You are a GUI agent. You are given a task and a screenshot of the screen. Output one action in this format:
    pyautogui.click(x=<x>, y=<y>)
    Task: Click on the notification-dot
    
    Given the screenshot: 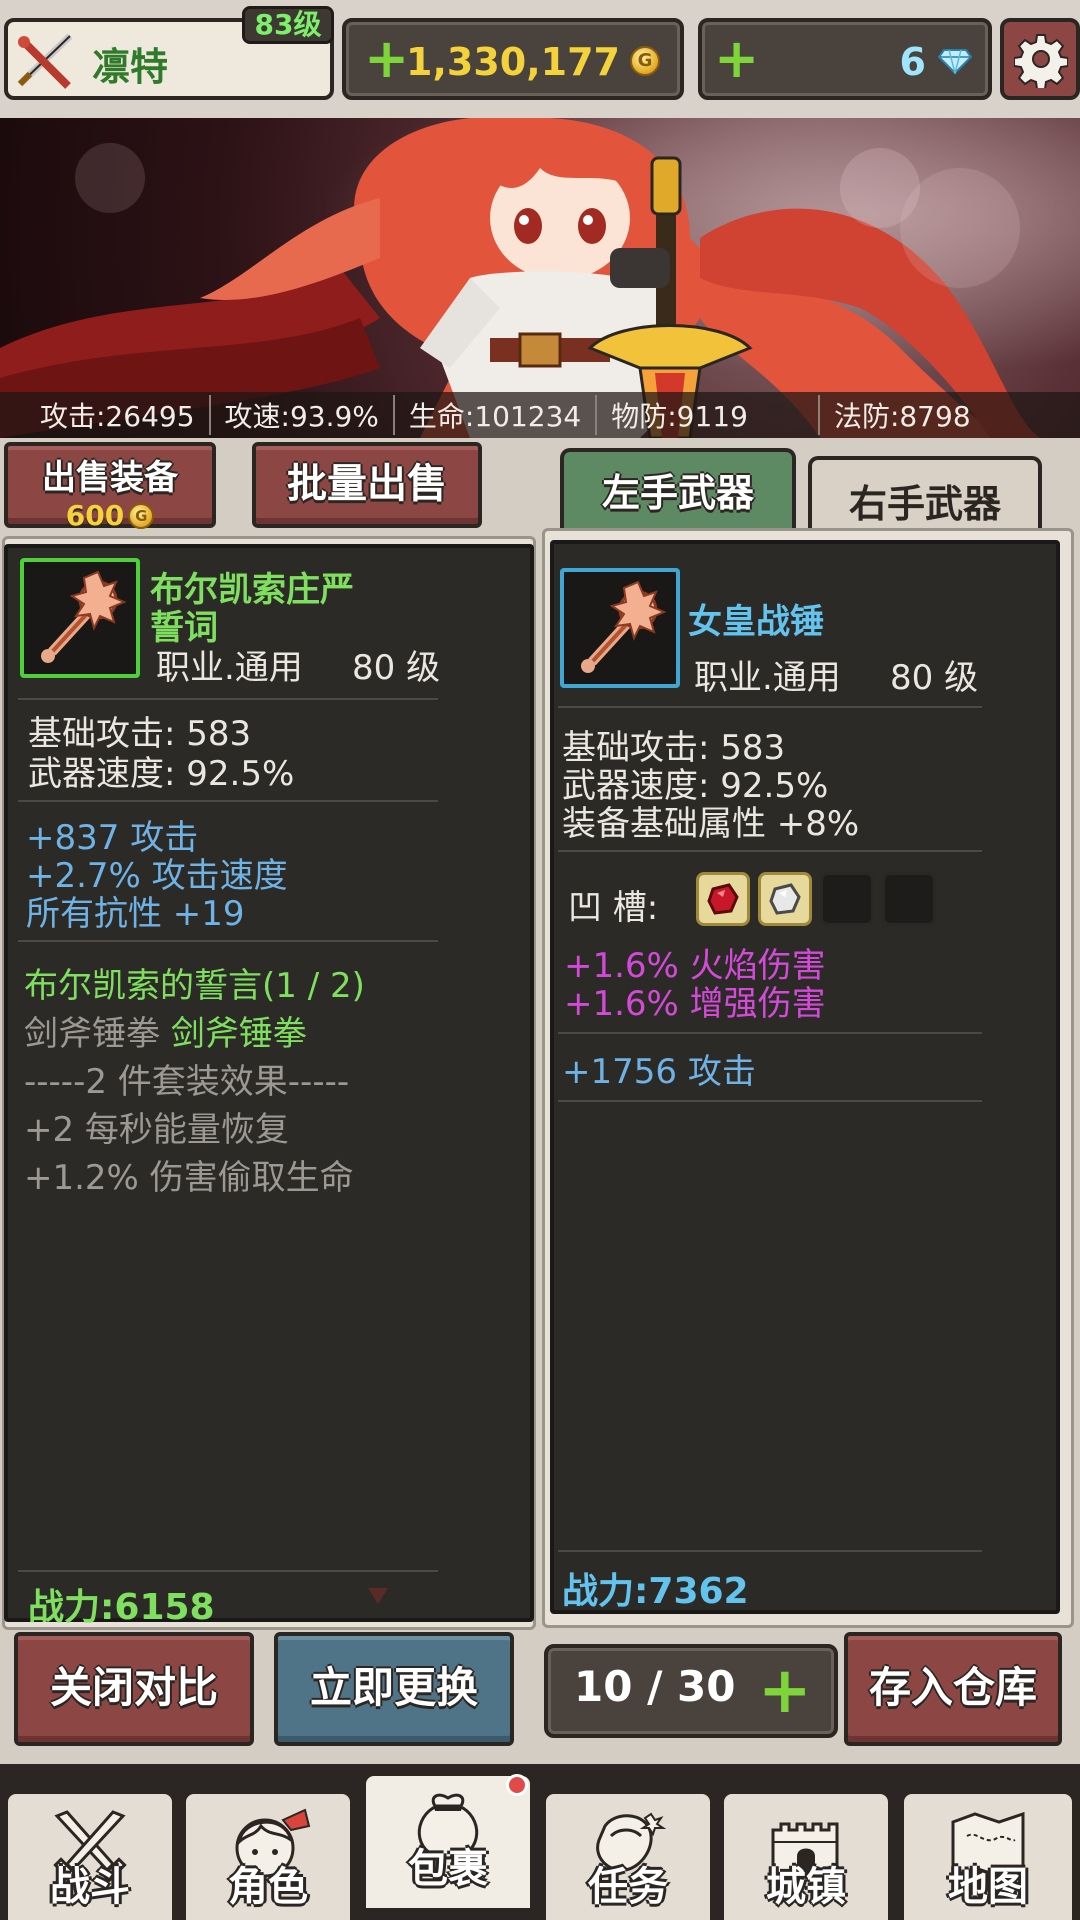 What is the action you would take?
    pyautogui.click(x=517, y=1785)
    